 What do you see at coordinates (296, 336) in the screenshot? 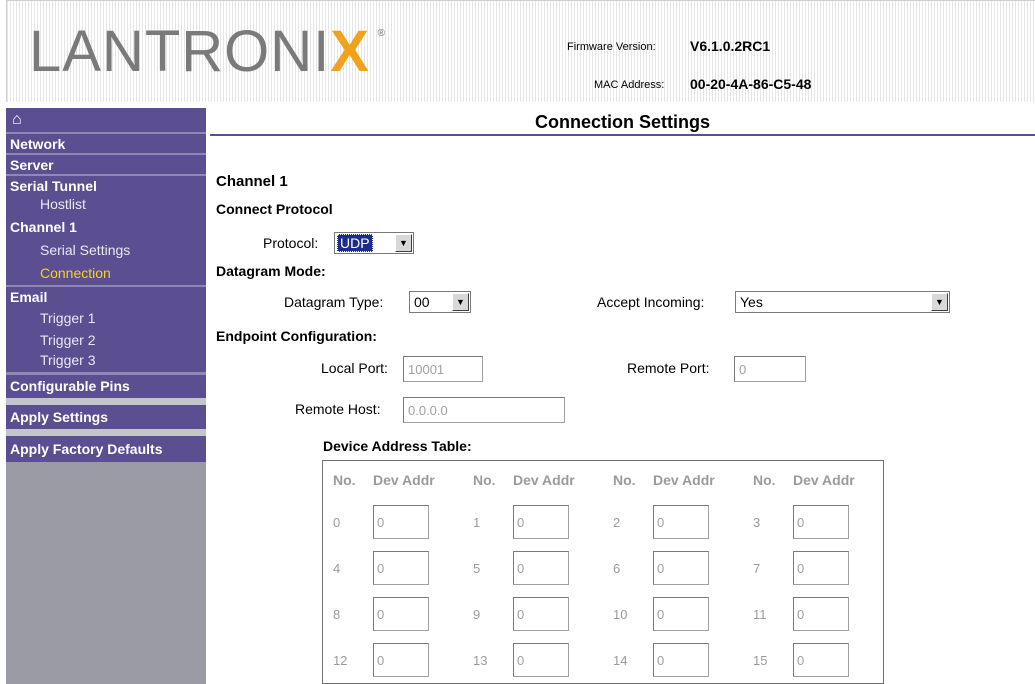
I see `endpoint-configuration-heading: Endpoint Configuration:` at bounding box center [296, 336].